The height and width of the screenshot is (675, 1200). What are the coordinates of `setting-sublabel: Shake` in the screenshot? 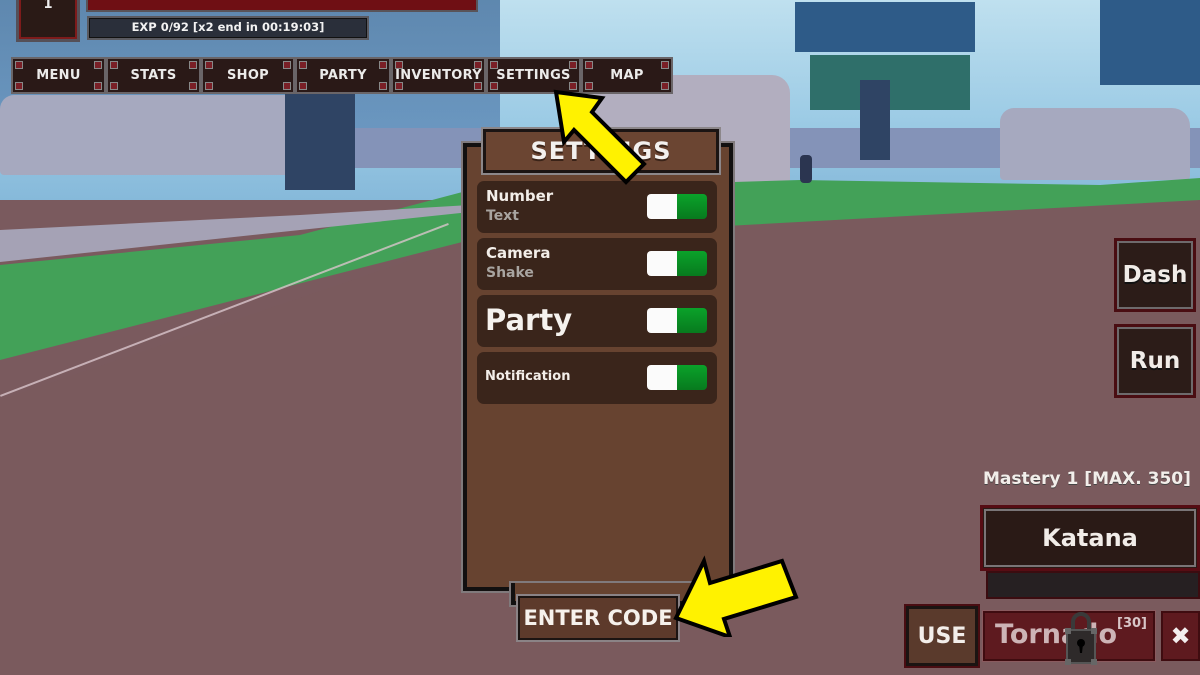 It's located at (510, 273).